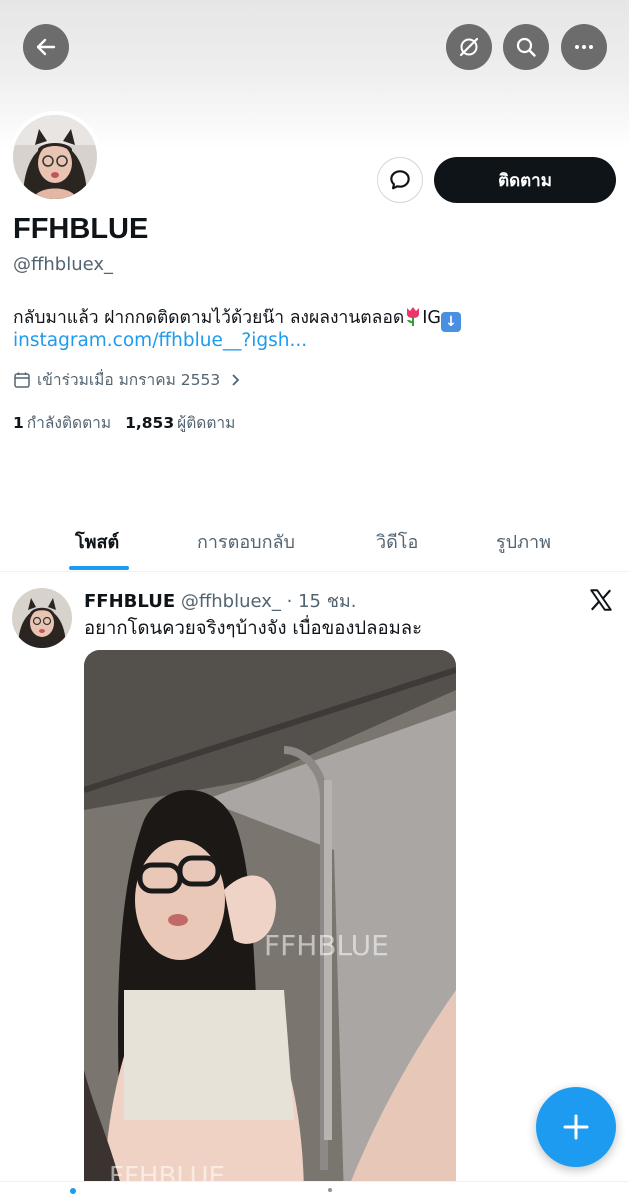 This screenshot has height=1199, width=629. What do you see at coordinates (330, 1190) in the screenshot?
I see `nav-notification-dot` at bounding box center [330, 1190].